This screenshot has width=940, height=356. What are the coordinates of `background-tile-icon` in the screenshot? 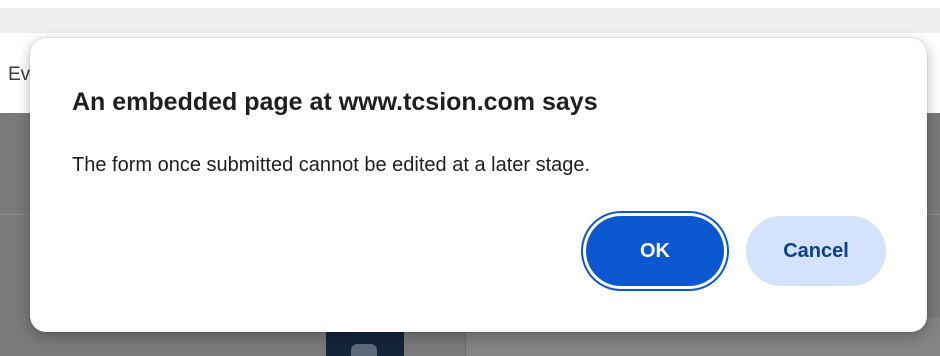 It's located at (364, 350).